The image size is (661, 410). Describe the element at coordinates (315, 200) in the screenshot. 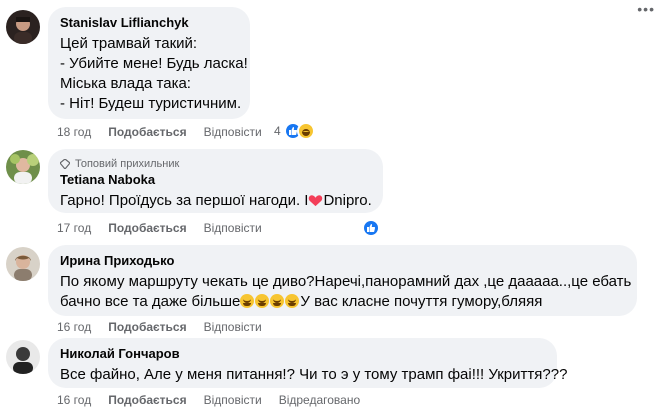

I see `heart-emoji-icon` at that location.